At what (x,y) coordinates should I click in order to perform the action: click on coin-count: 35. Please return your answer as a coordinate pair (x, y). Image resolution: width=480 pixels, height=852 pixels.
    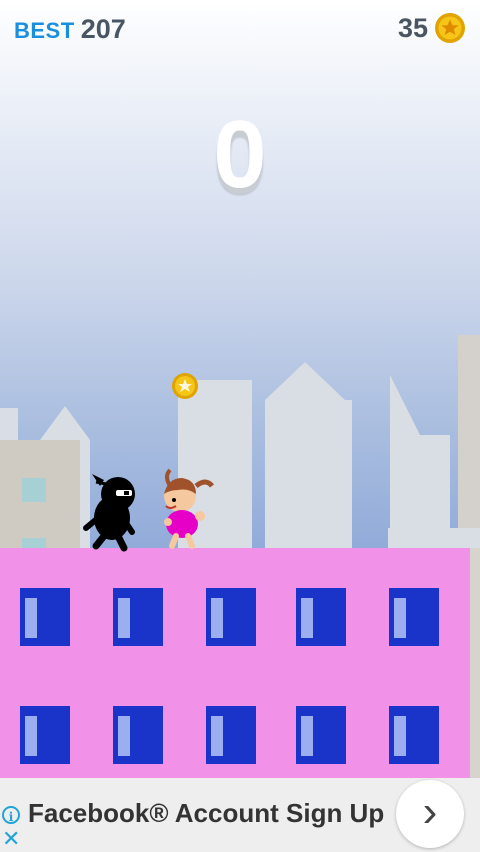
    Looking at the image, I should click on (412, 27).